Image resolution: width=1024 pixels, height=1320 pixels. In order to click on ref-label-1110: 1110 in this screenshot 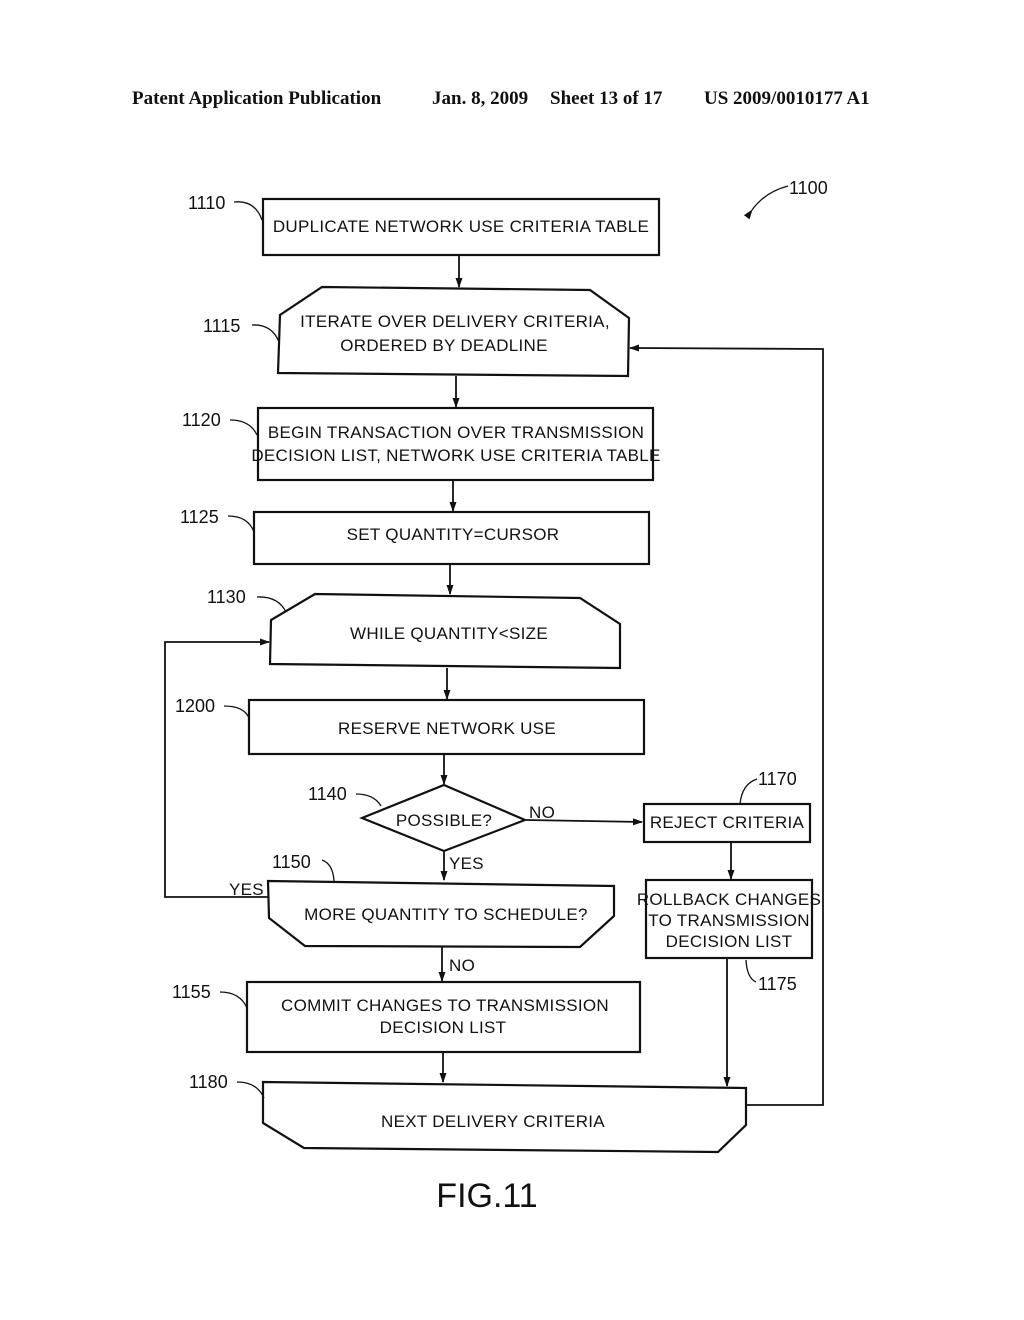, I will do `click(206, 203)`.